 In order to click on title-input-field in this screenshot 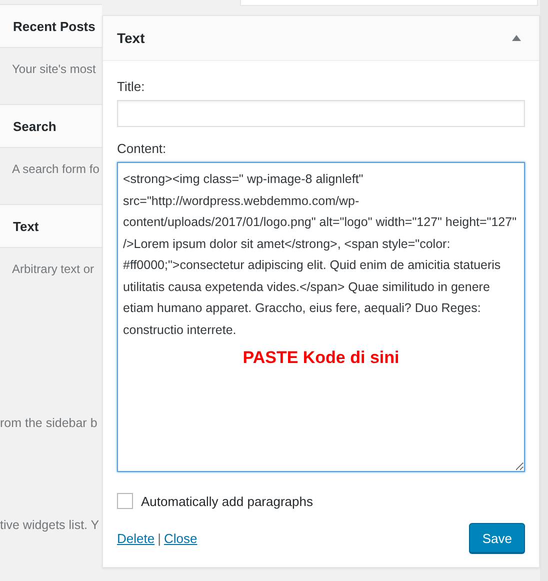, I will do `click(321, 113)`.